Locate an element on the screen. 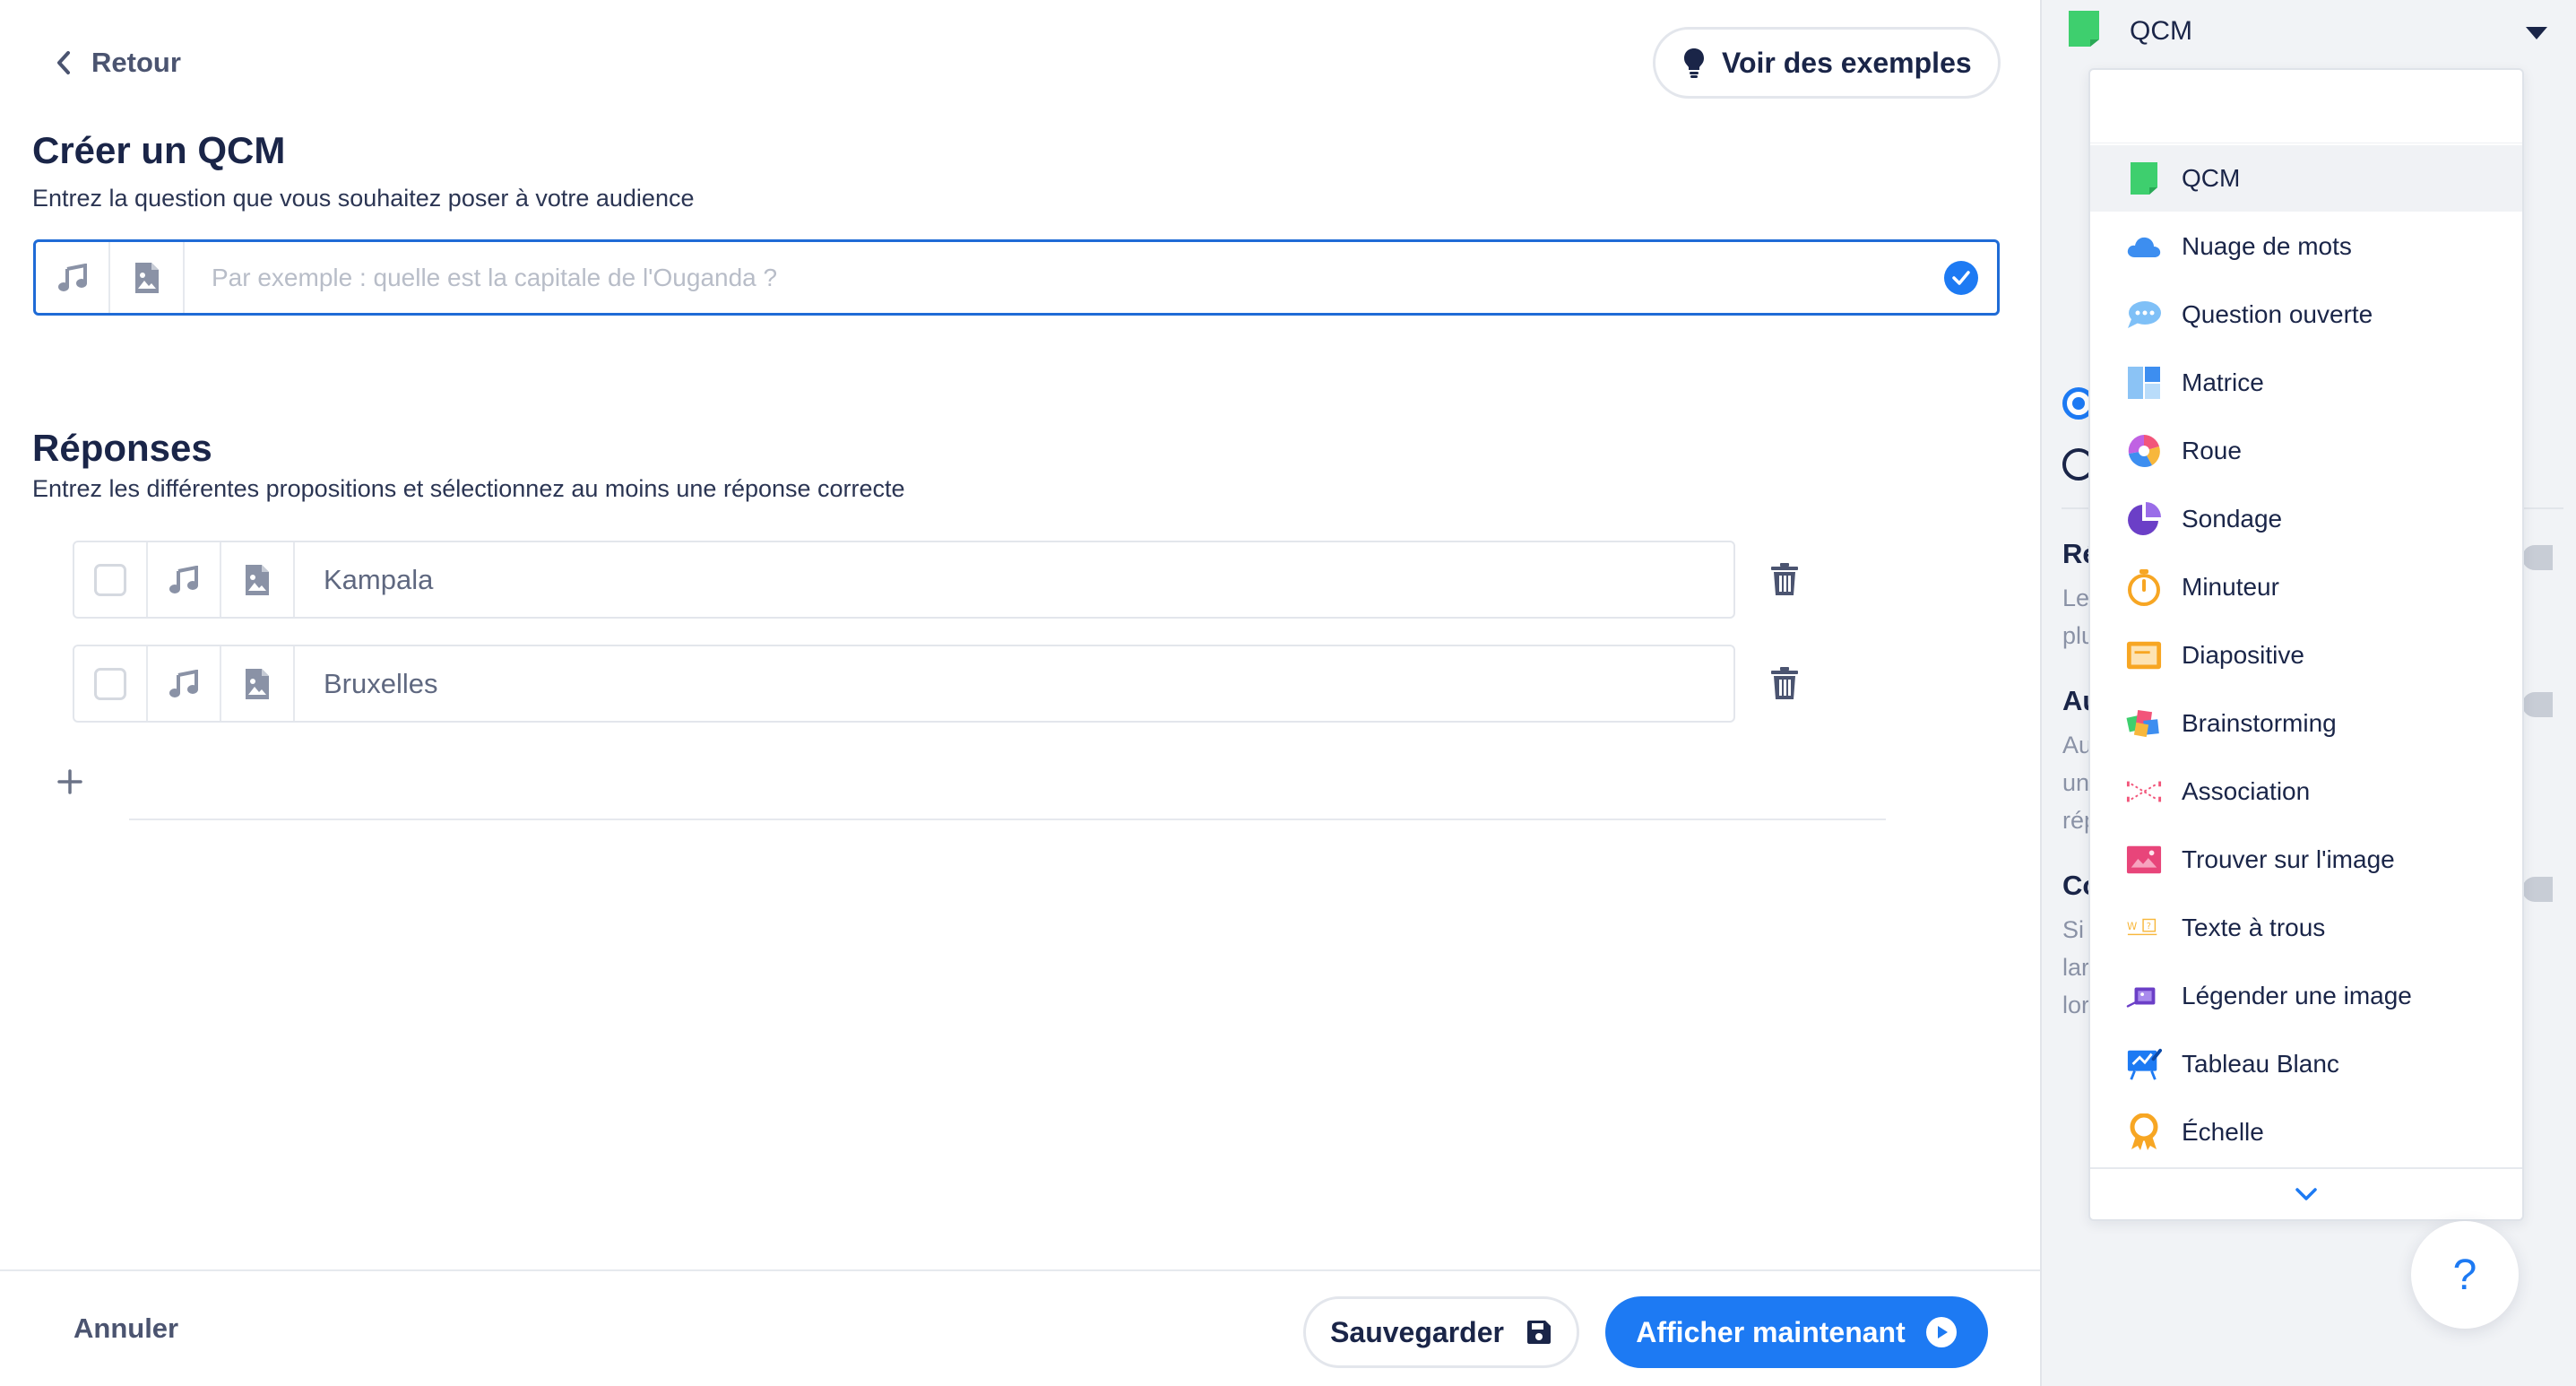 Image resolution: width=2576 pixels, height=1386 pixels. answer-input: Bruxelles is located at coordinates (1014, 683).